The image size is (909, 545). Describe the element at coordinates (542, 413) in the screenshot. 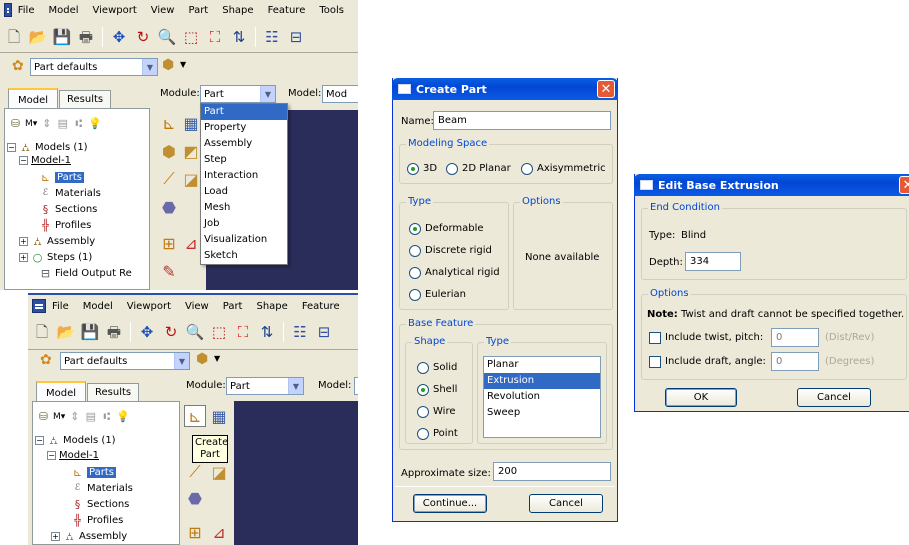

I see `feature-type-sweep: Sweep` at that location.